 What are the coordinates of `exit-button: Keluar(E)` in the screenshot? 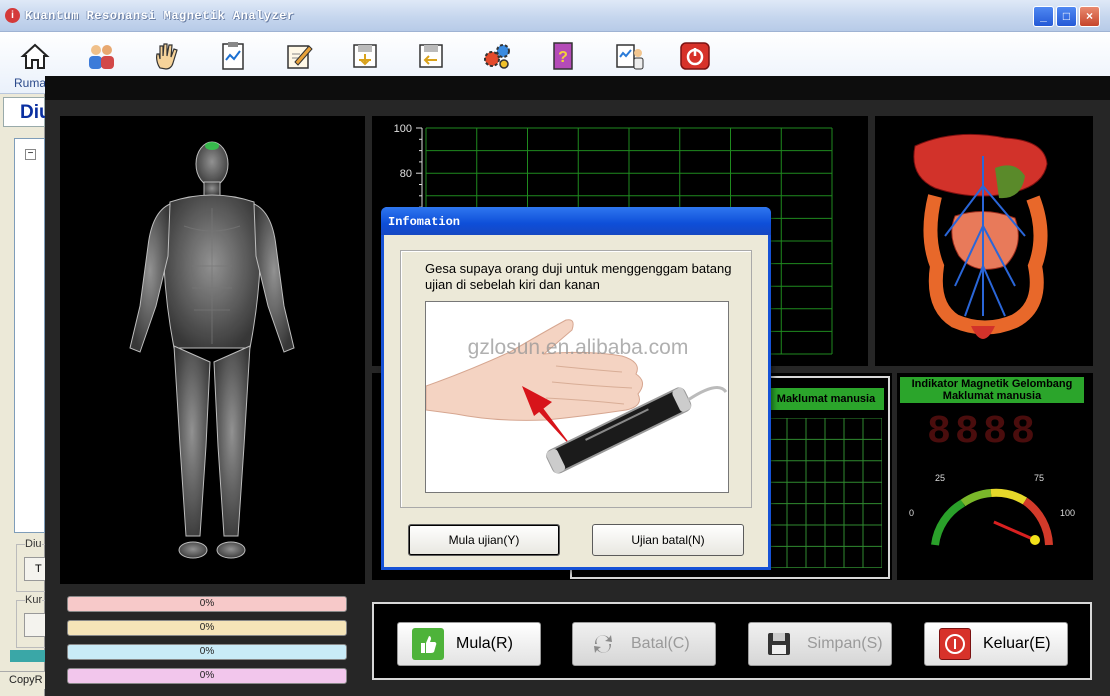 It's located at (996, 644).